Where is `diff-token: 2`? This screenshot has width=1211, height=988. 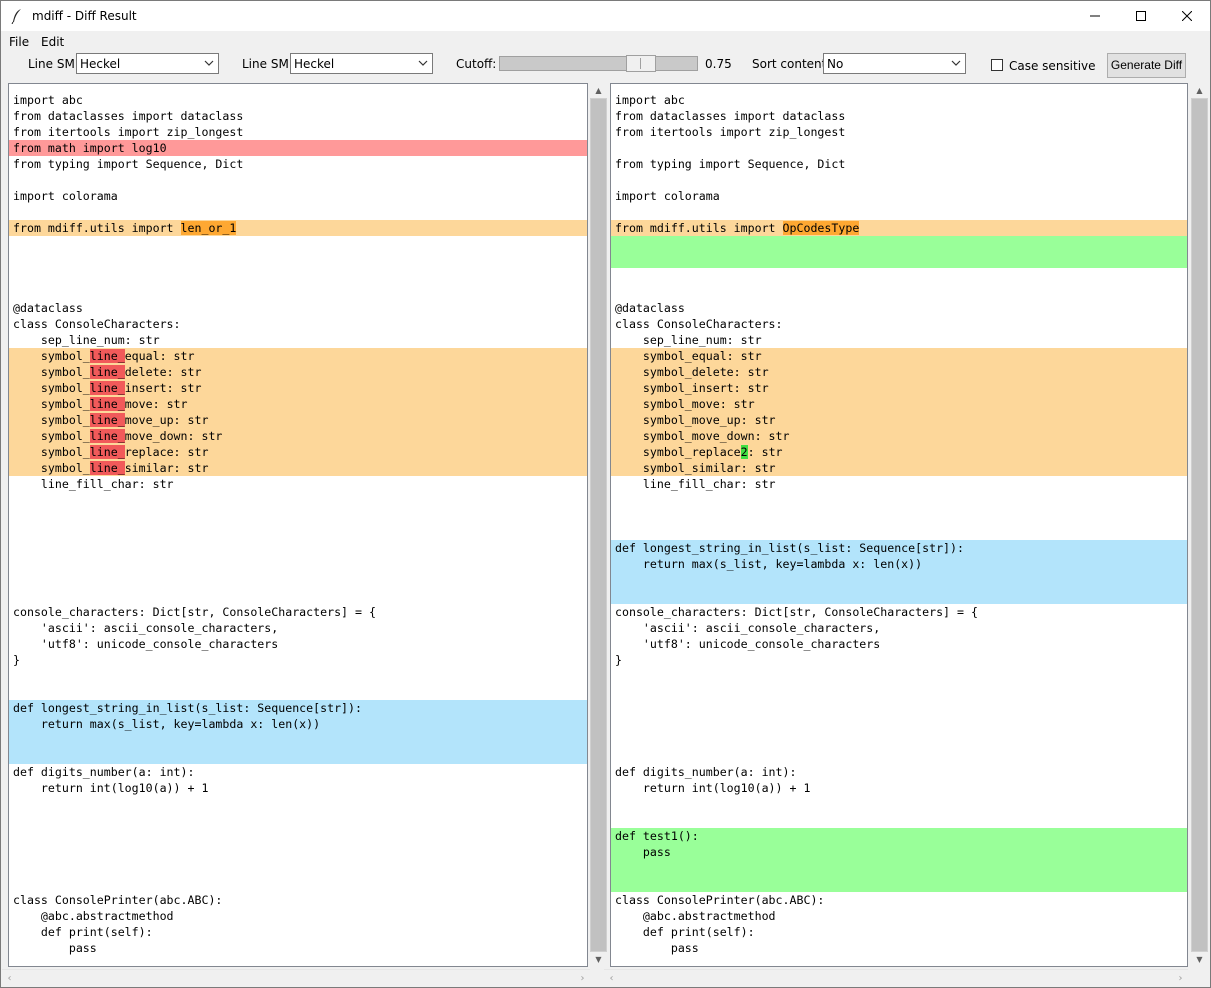
diff-token: 2 is located at coordinates (744, 452).